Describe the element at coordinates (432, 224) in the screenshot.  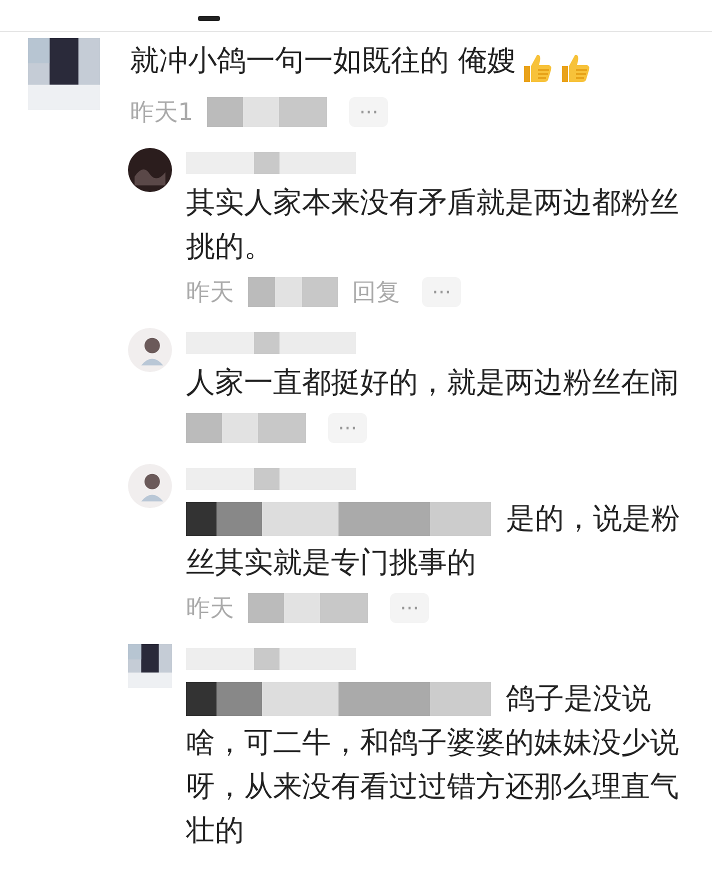
I see `comment-text: 其实人家本来没有矛盾就是两边都粉丝挑的。` at that location.